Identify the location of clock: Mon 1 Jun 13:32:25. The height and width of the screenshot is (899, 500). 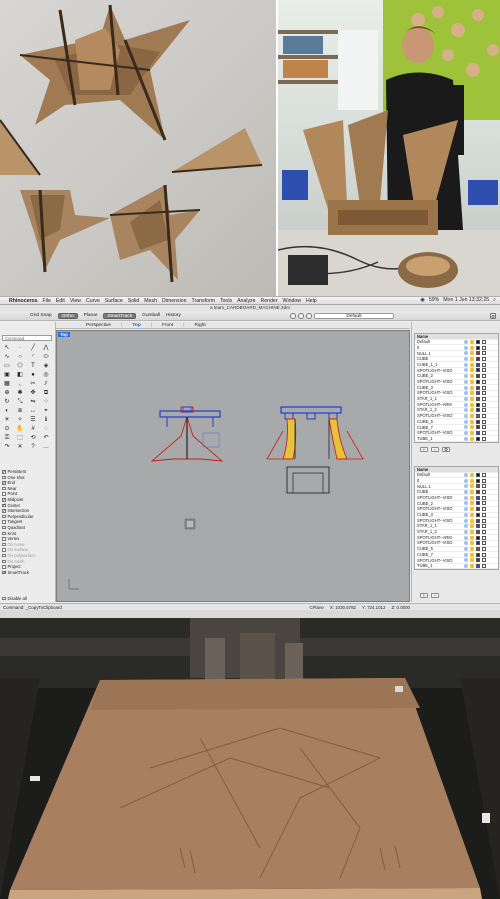
(466, 300).